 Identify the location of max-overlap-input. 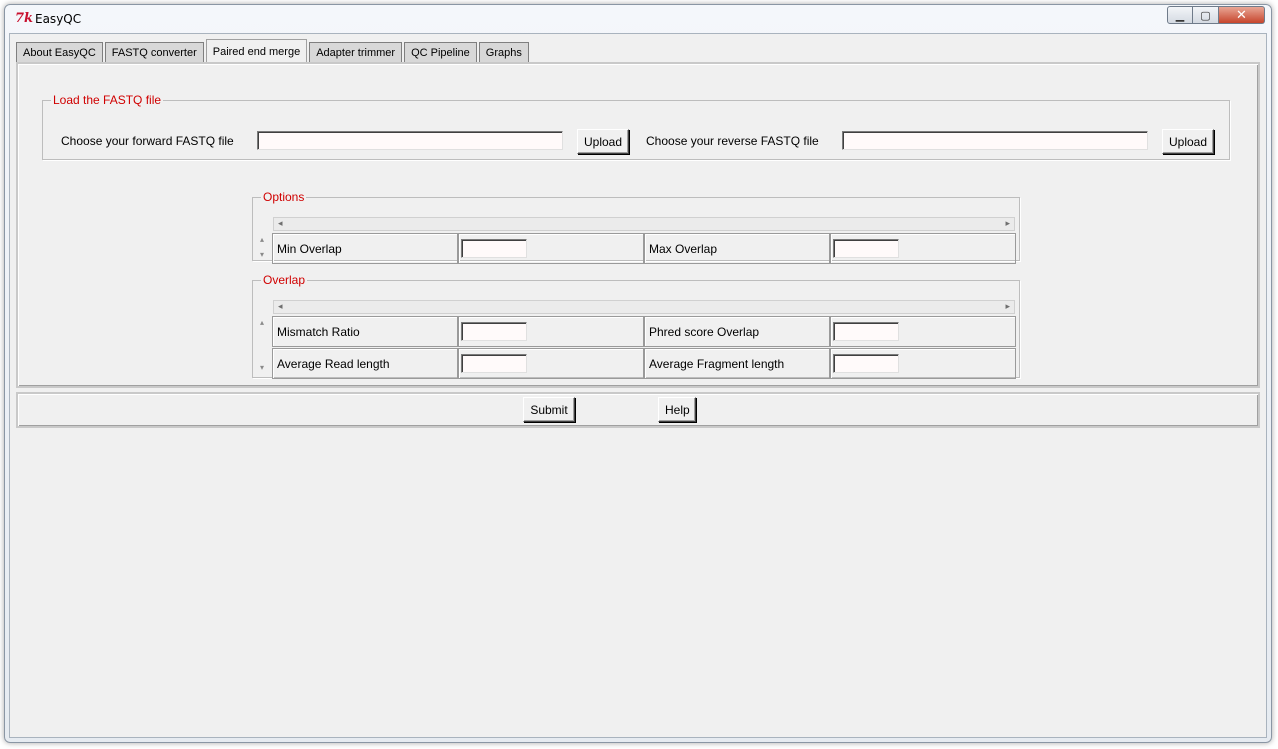
(866, 248).